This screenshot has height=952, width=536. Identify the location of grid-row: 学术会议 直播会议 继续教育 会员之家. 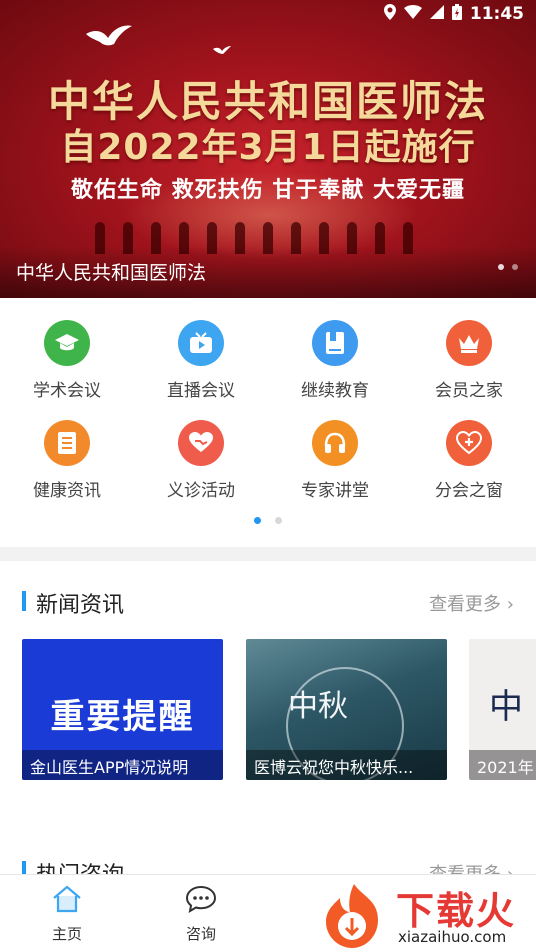
(268, 360).